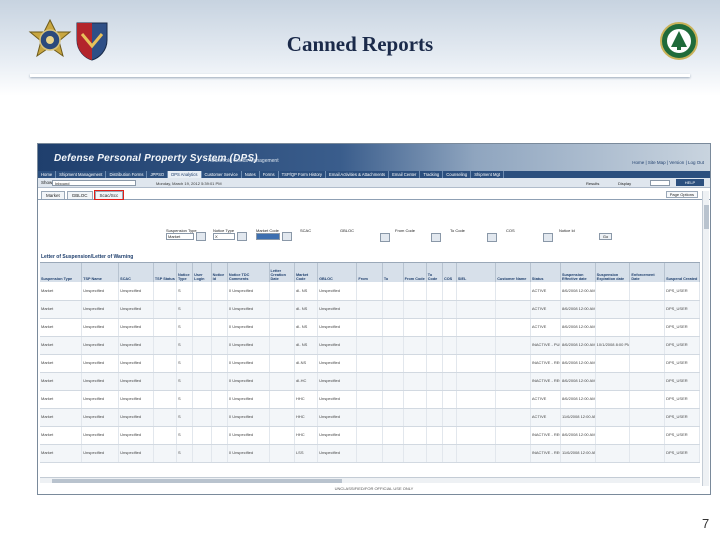  Describe the element at coordinates (269, 174) in the screenshot. I see `nav-item: Forms` at that location.